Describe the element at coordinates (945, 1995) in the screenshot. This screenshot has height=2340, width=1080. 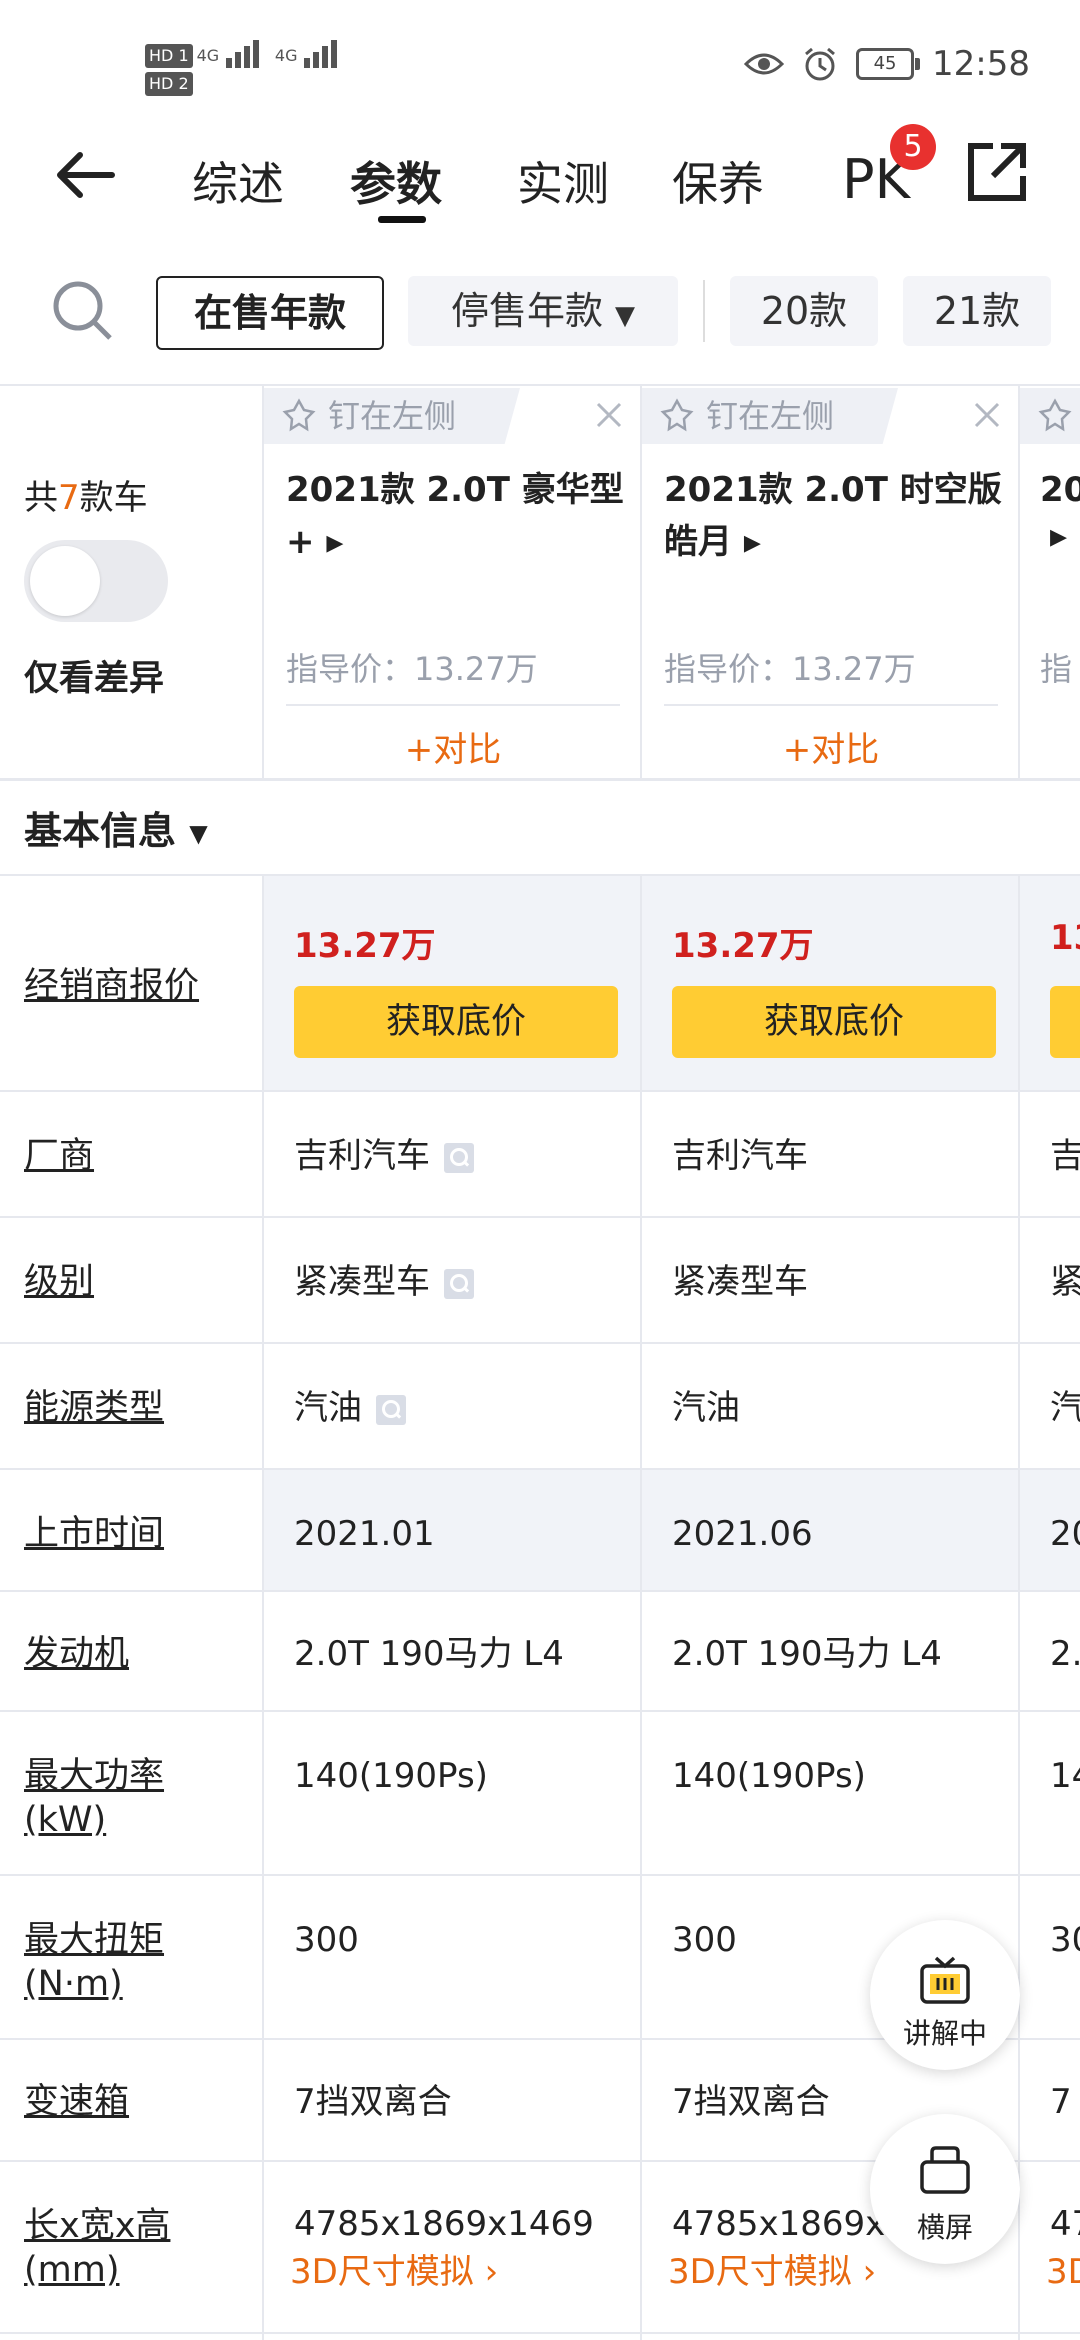
I see `explain-live-button: 讲解中` at that location.